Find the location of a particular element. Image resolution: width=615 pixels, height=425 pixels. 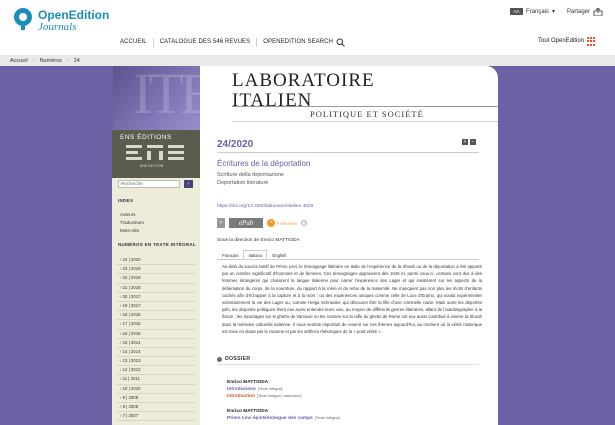

sidebar-issue-label: 22 | 2019 is located at coordinates (131, 278).